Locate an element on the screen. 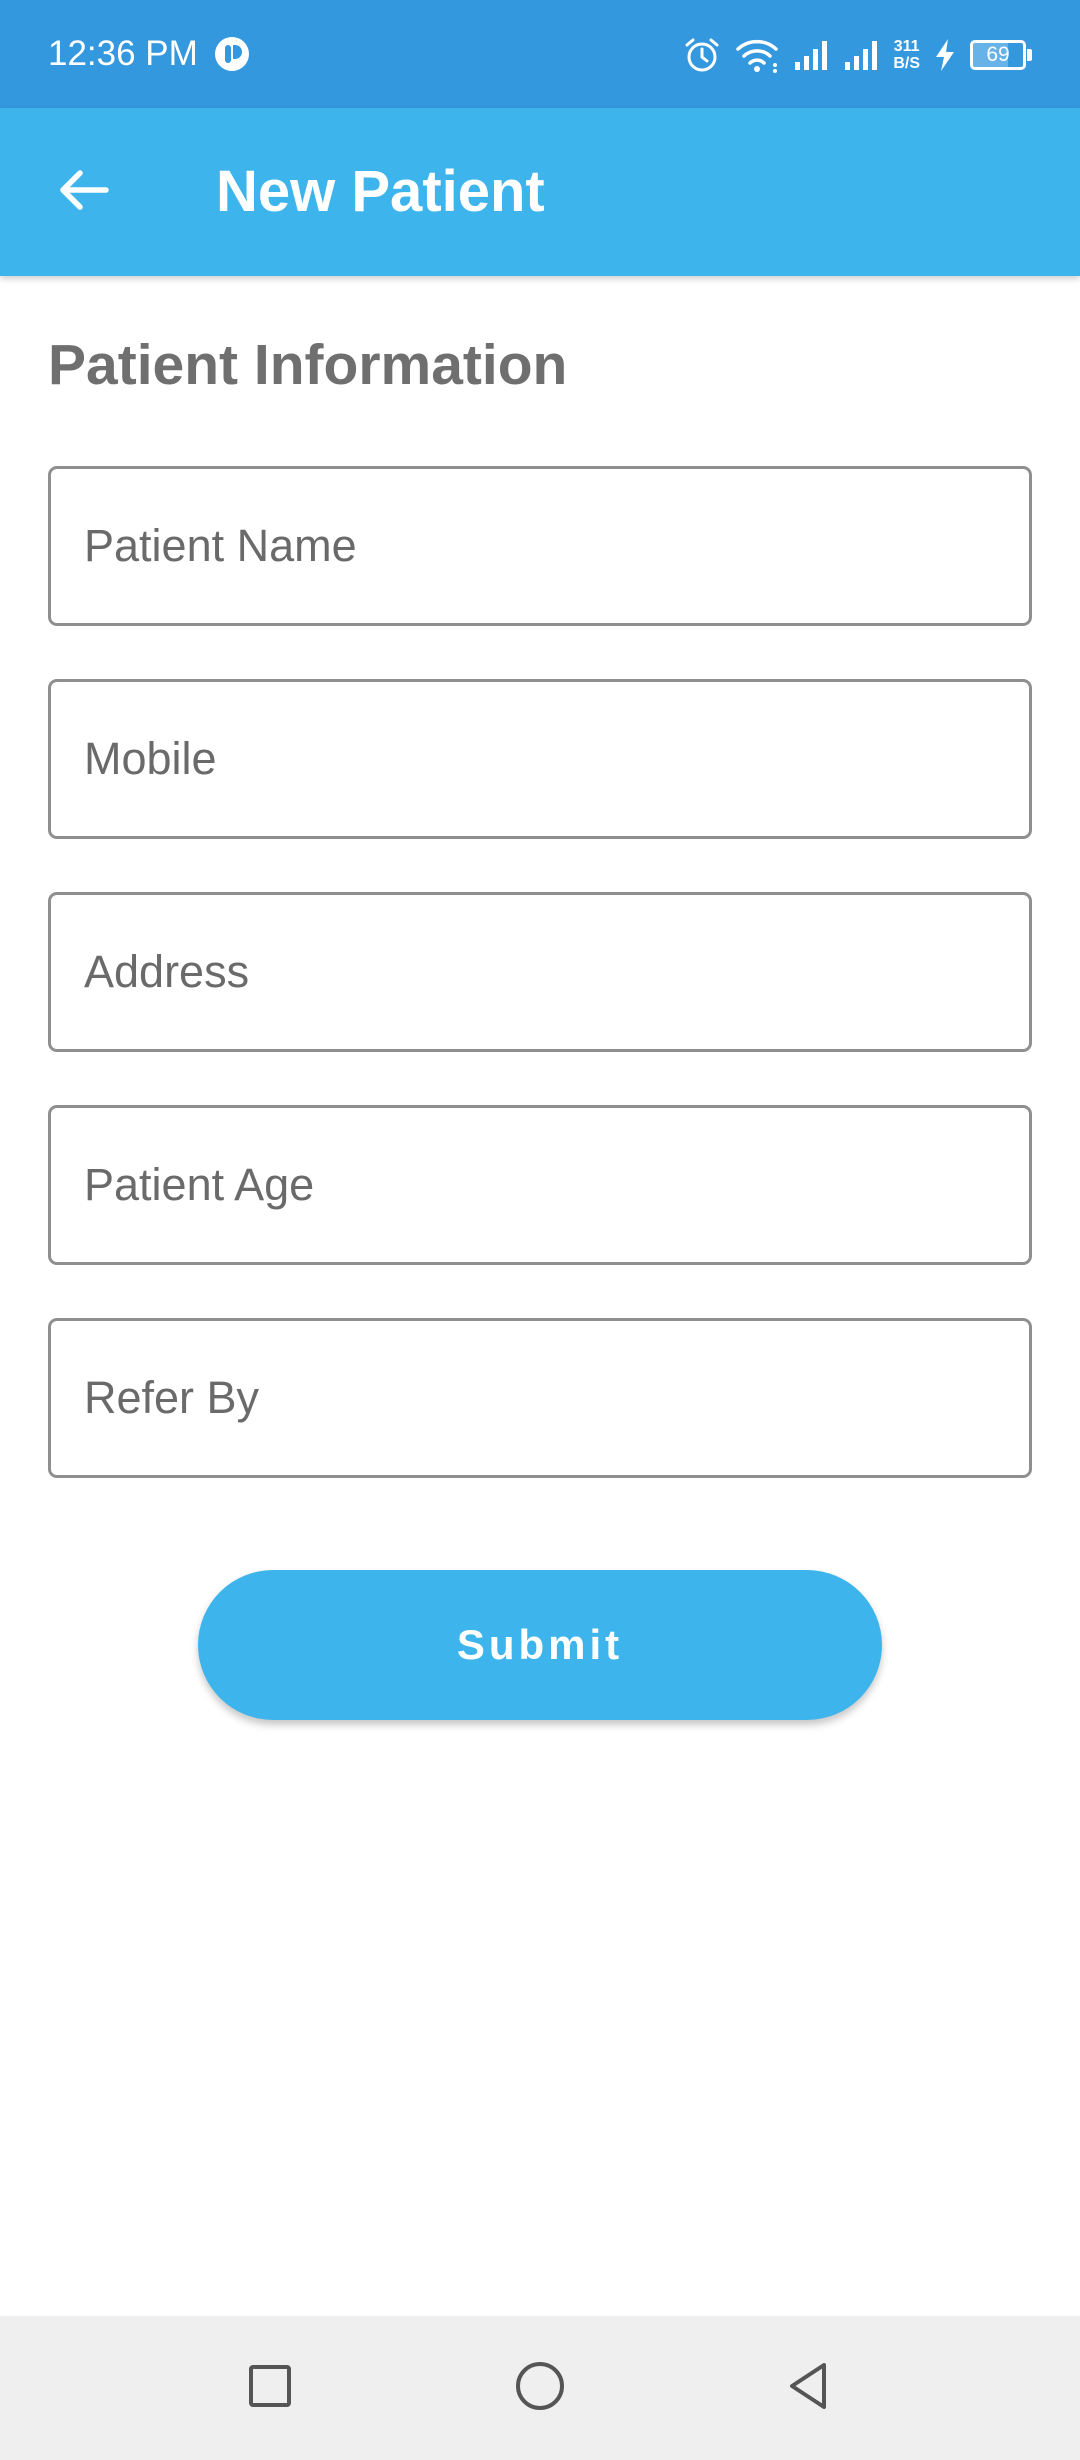 The image size is (1080, 2460). mobile-field is located at coordinates (540, 759).